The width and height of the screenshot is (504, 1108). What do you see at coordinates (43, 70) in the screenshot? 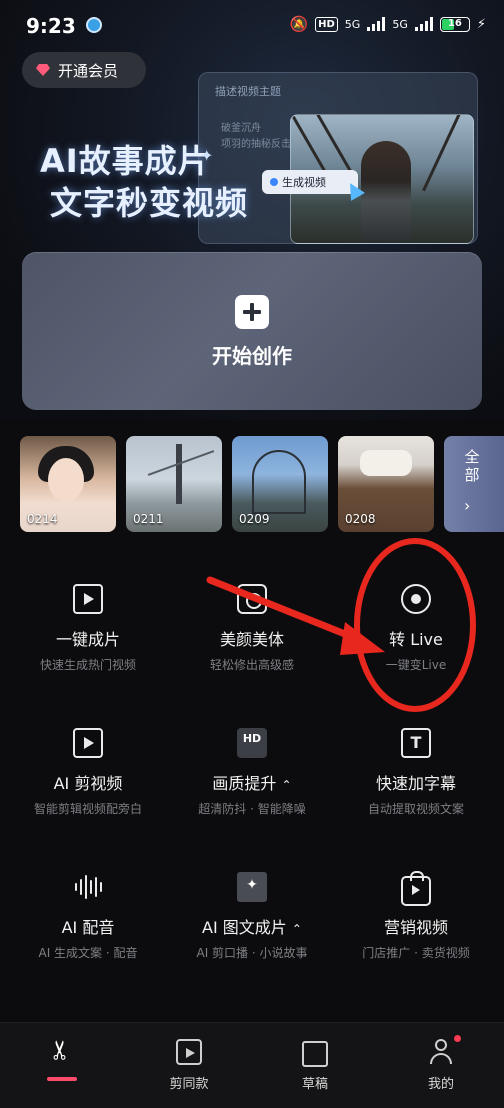
I see `diamond-icon` at bounding box center [43, 70].